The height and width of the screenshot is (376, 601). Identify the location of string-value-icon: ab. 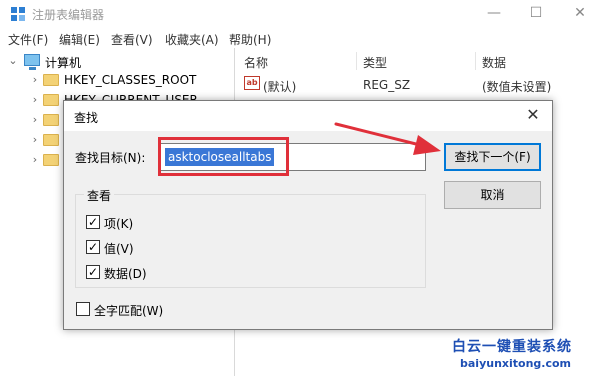
(252, 83).